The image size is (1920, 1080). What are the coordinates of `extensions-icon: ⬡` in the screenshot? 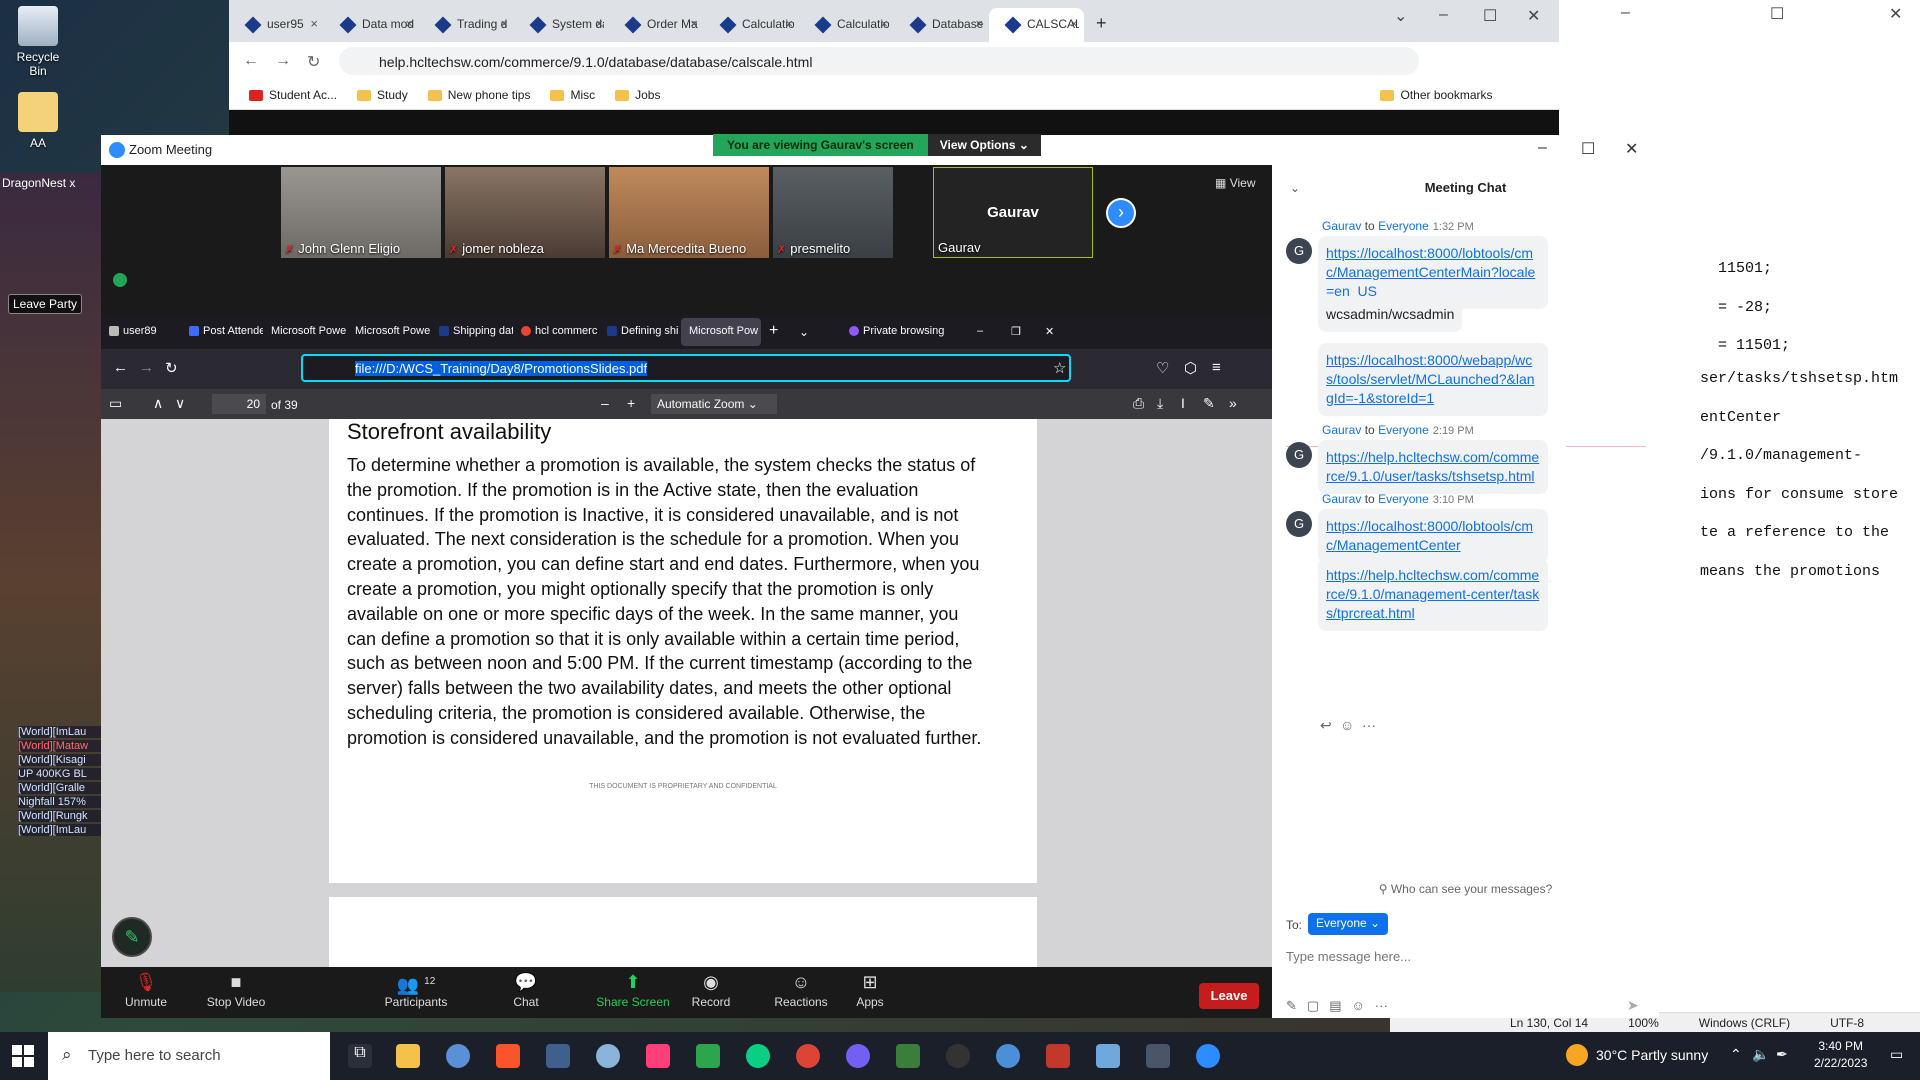 It's located at (1190, 368).